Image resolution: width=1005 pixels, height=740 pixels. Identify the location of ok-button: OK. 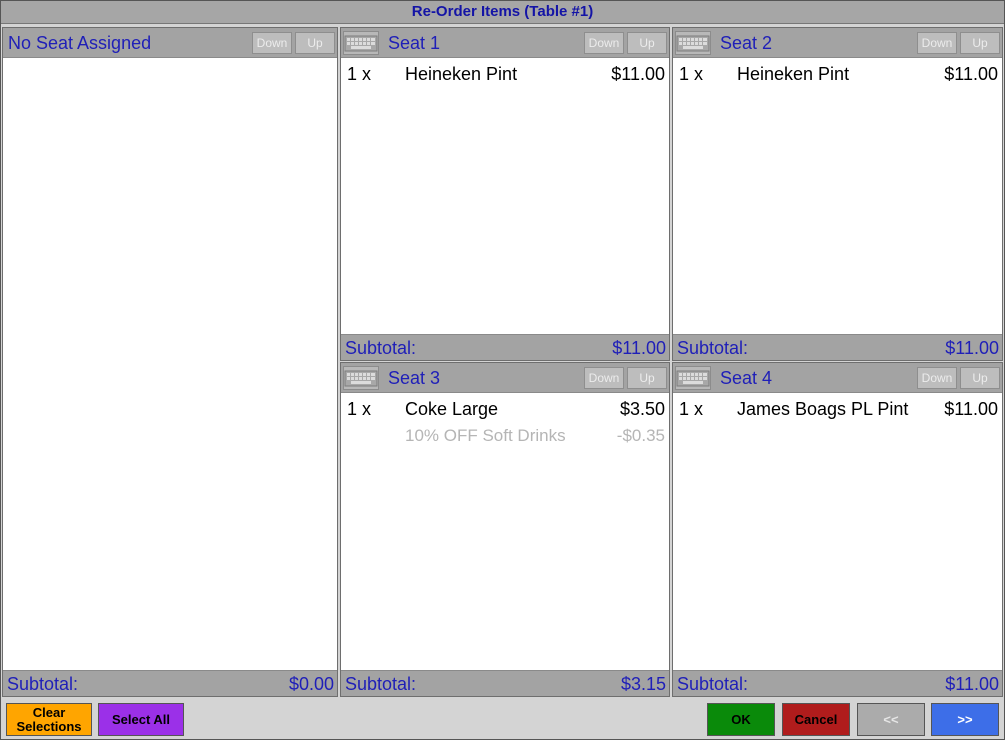
(741, 719).